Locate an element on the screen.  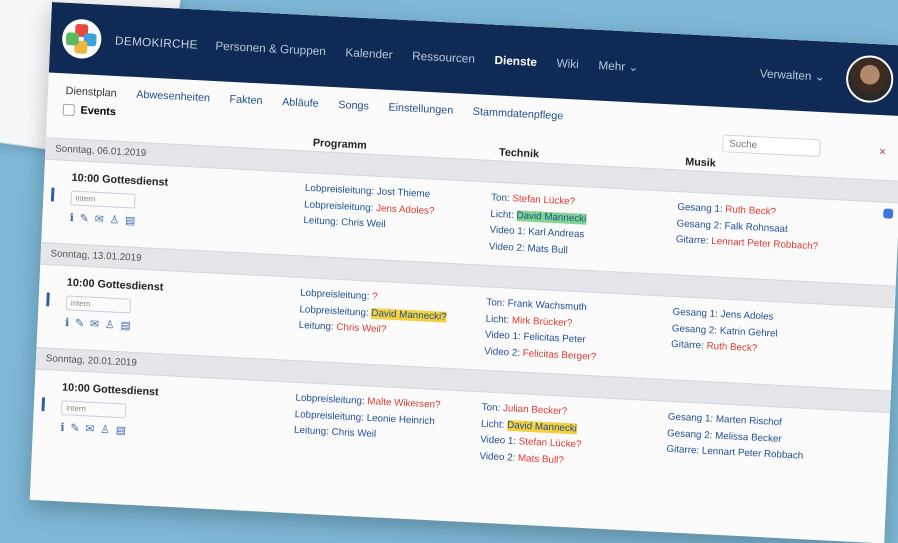
service-marker is located at coordinates (48, 299).